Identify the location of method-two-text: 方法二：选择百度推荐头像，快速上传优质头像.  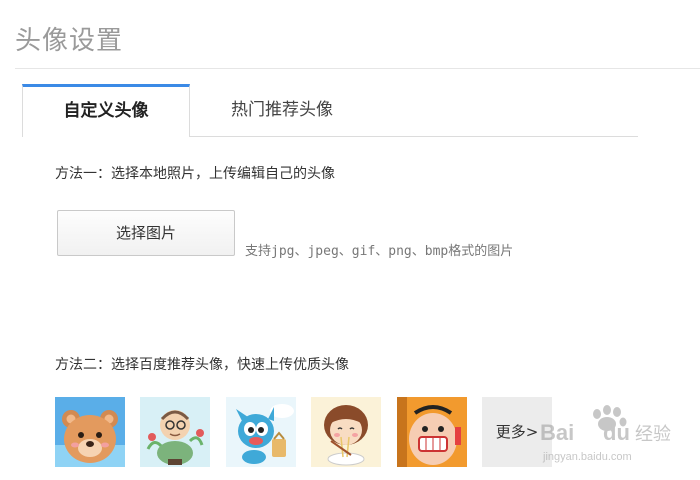
(202, 365).